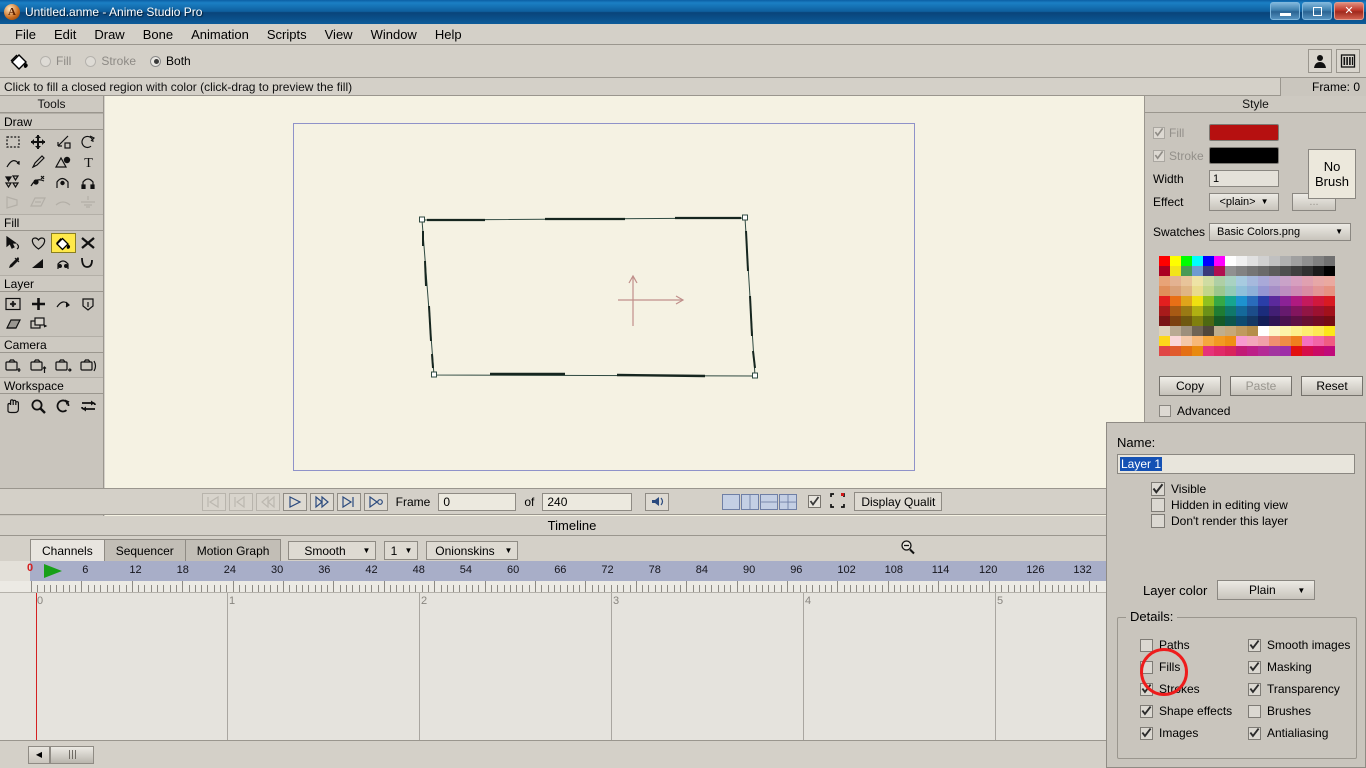  What do you see at coordinates (1244, 155) in the screenshot?
I see `stroke-color-swatch` at bounding box center [1244, 155].